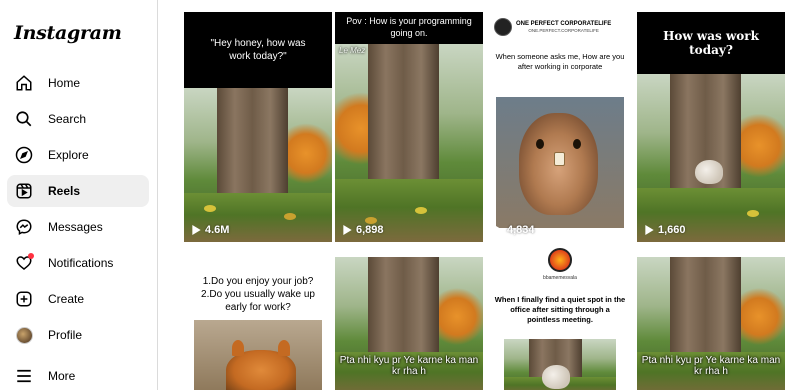 The width and height of the screenshot is (800, 390). What do you see at coordinates (24, 83) in the screenshot?
I see `home-icon` at bounding box center [24, 83].